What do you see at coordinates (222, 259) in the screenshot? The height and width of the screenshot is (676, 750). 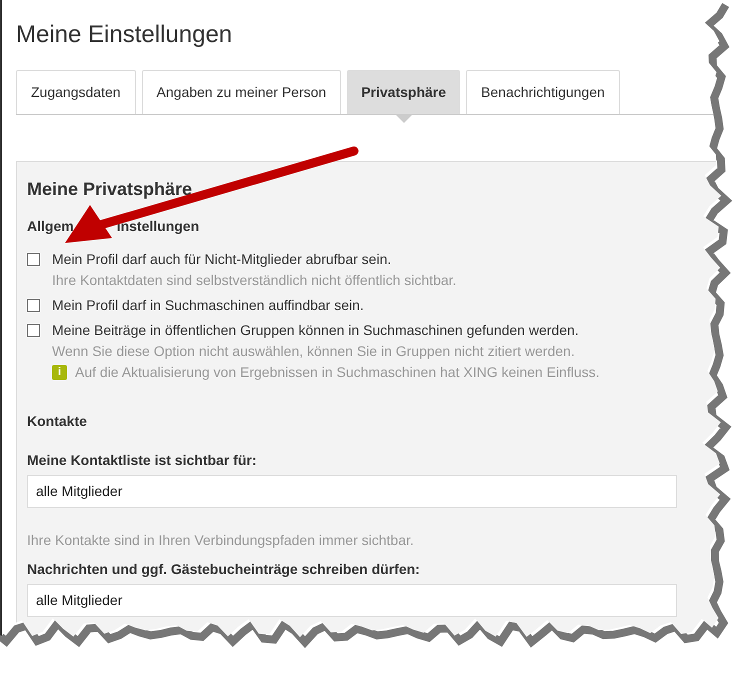 I see `option-label: Mein Profil darf auch für Nicht-Mitglieder abrufbar sein.` at bounding box center [222, 259].